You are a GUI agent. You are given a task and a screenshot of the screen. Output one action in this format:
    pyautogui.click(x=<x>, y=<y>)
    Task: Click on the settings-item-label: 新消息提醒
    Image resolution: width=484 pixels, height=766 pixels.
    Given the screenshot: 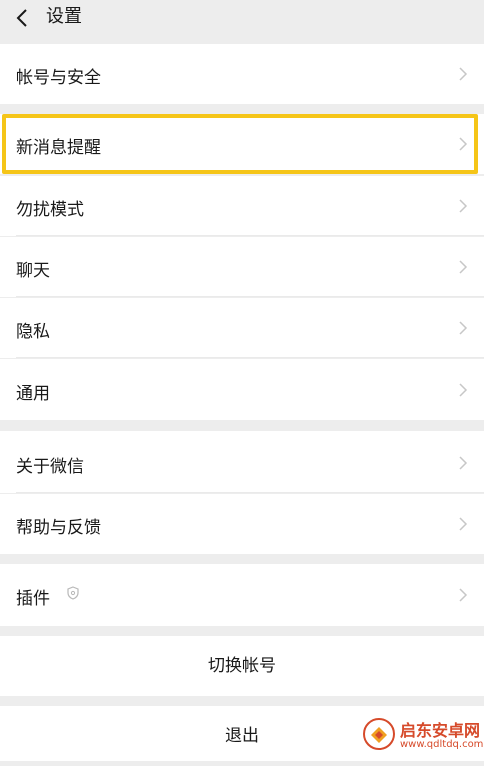 What is the action you would take?
    pyautogui.click(x=58, y=148)
    